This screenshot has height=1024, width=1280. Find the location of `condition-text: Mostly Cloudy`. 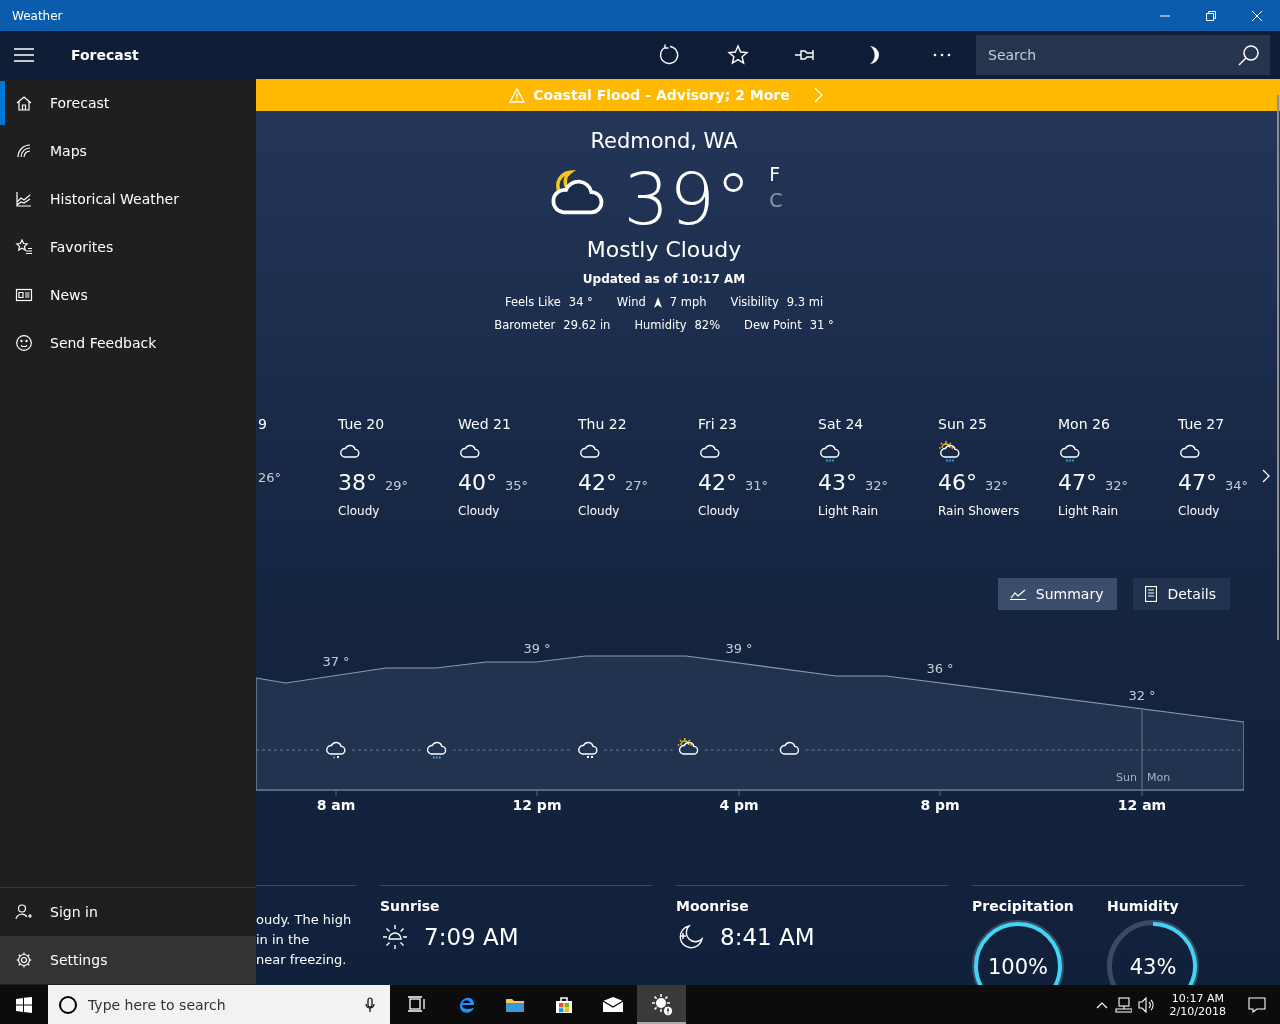

condition-text: Mostly Cloudy is located at coordinates (664, 249).